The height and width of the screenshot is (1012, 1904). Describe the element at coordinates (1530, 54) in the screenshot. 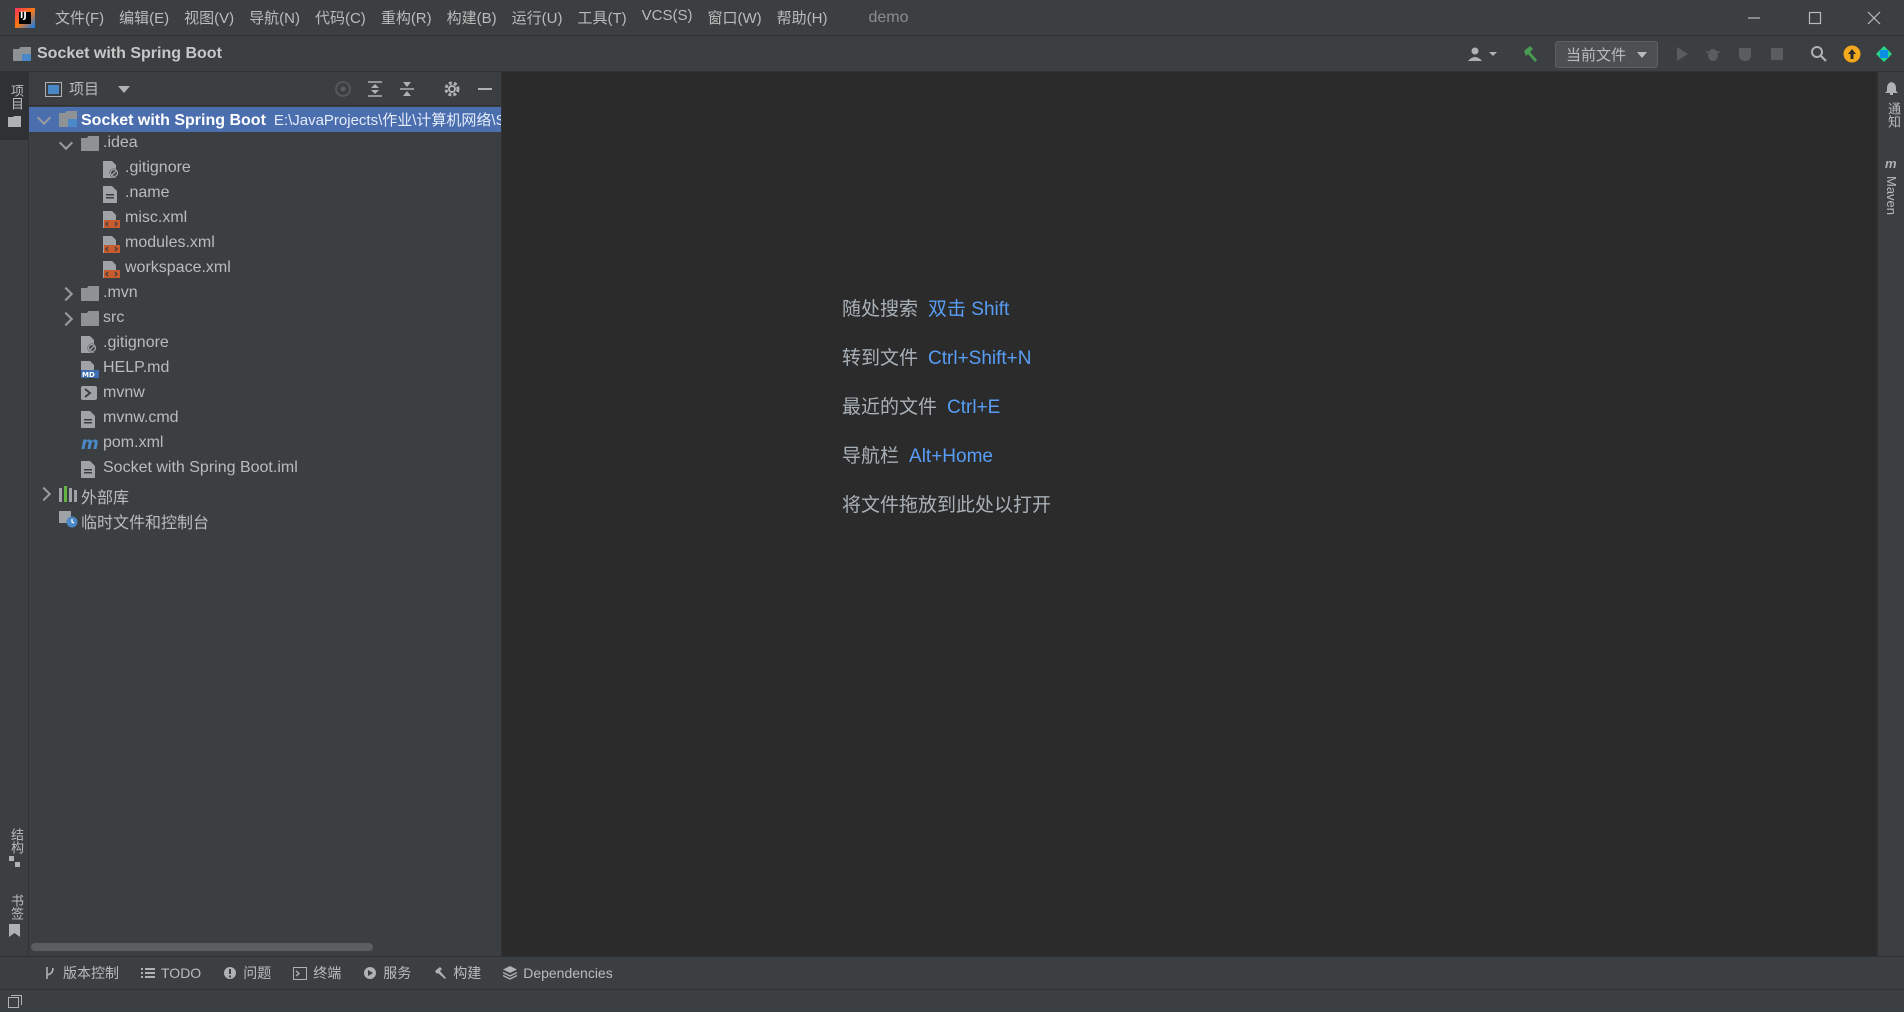

I see `build-hammer-icon` at that location.